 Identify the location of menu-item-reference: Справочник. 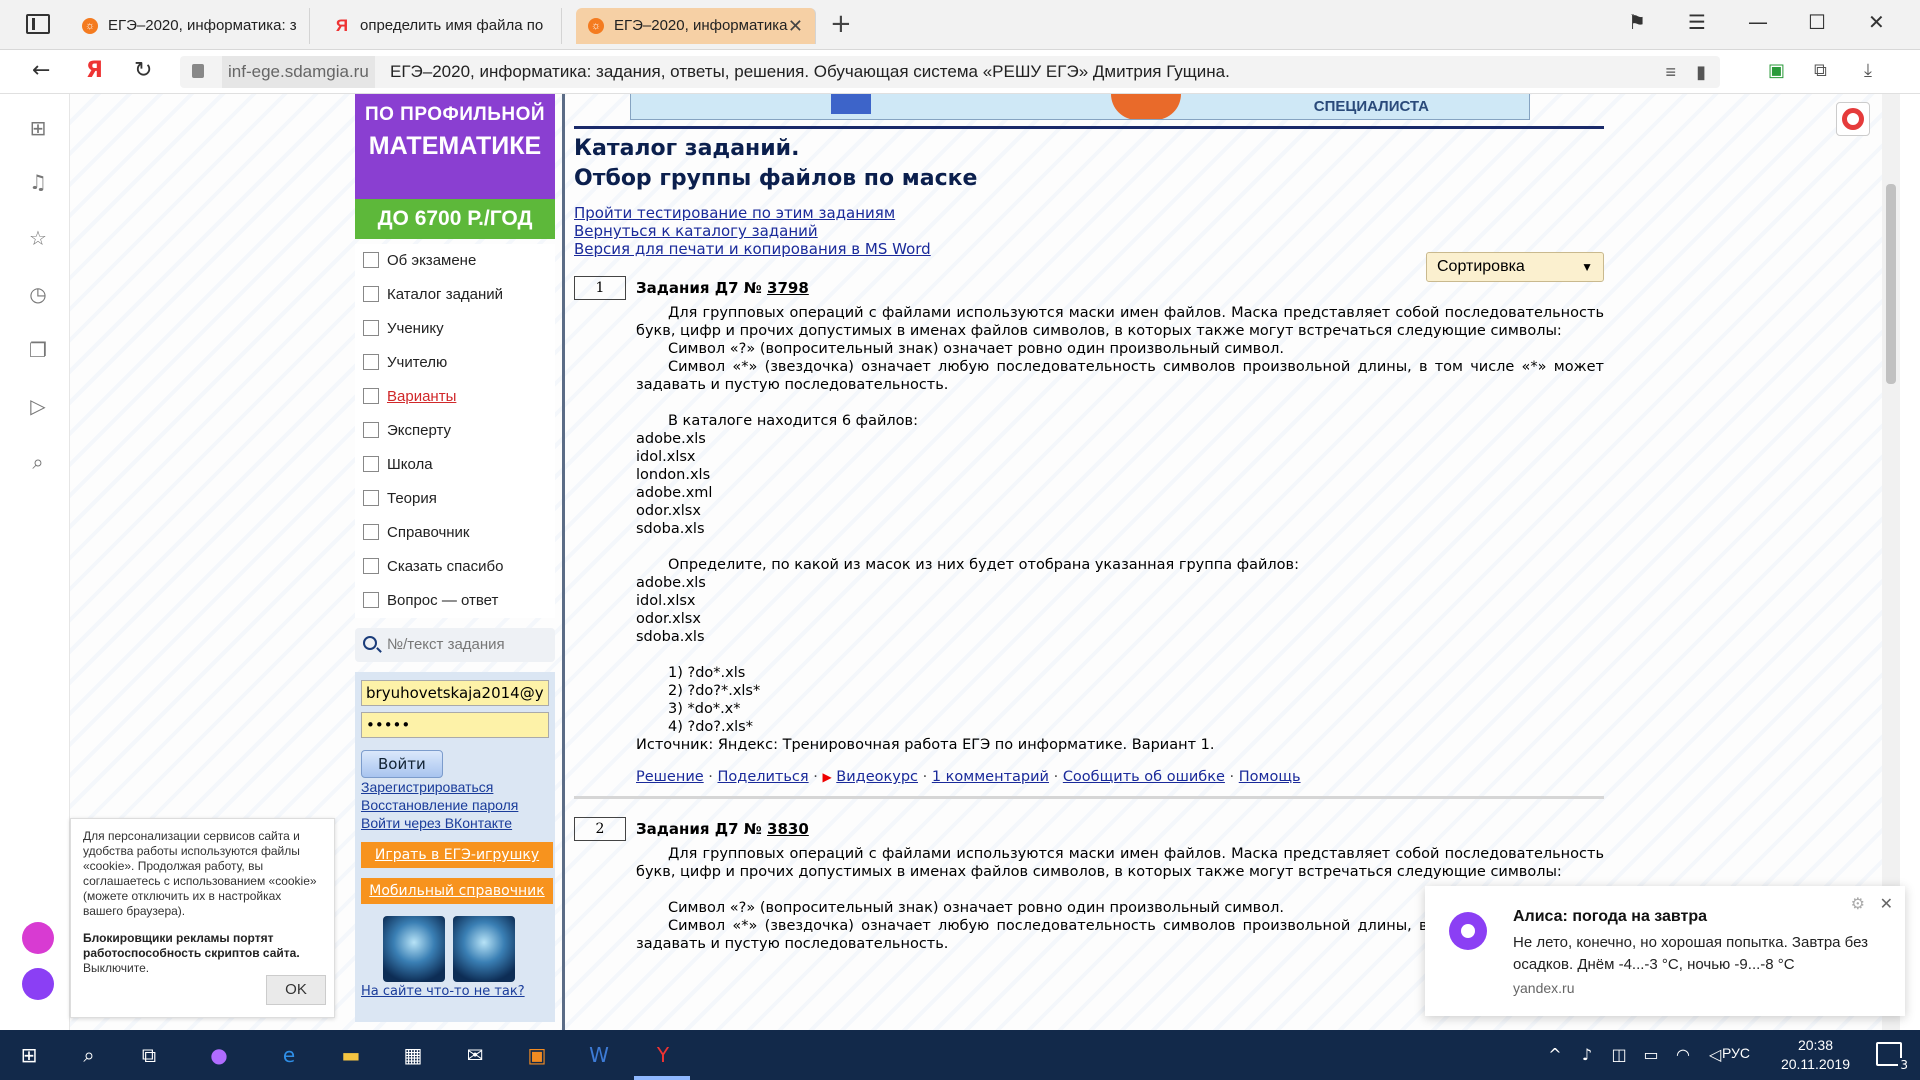
(455, 533).